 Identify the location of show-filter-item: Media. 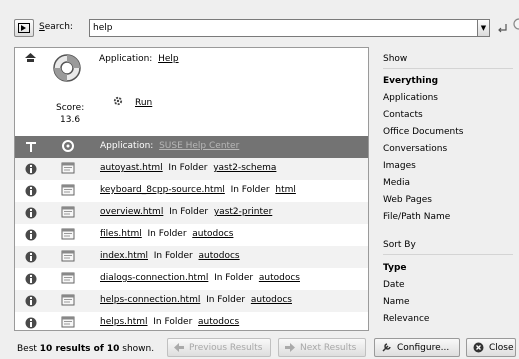
(396, 183).